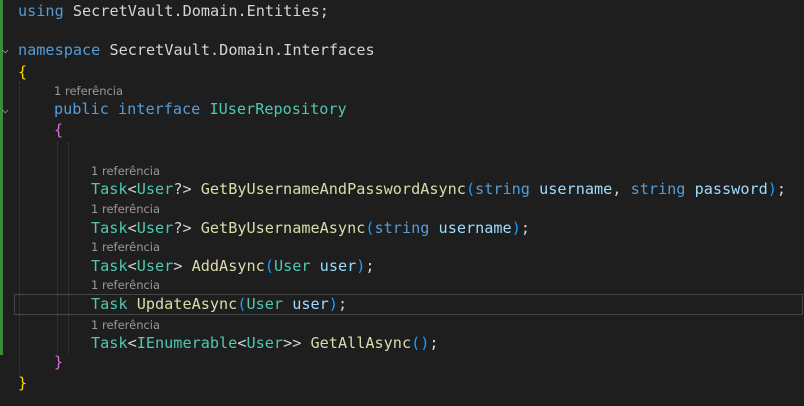 This screenshot has width=804, height=406. Describe the element at coordinates (196, 11) in the screenshot. I see `namespace-name: SecretVault.Domain.Entities` at that location.